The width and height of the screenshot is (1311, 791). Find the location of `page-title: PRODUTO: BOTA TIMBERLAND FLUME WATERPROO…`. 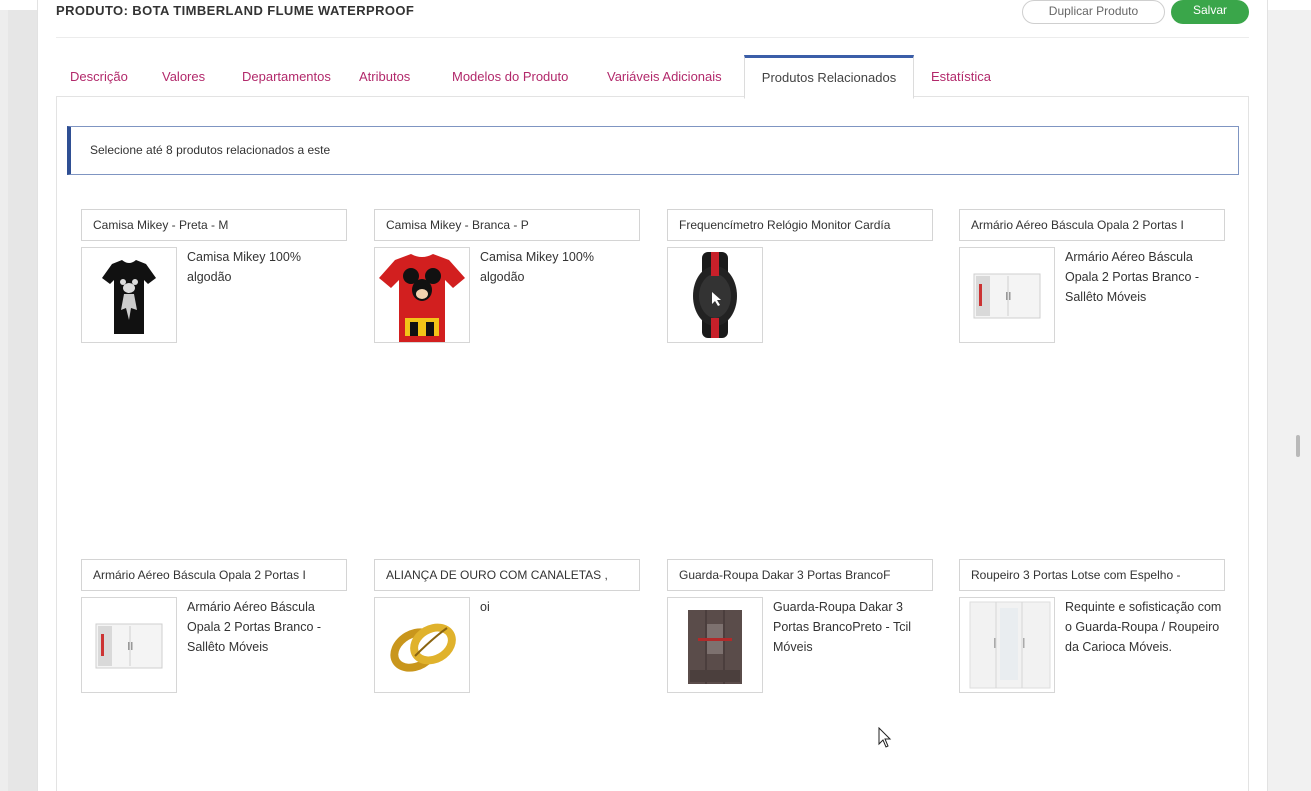

page-title: PRODUTO: BOTA TIMBERLAND FLUME WATERPROO… is located at coordinates (235, 10).